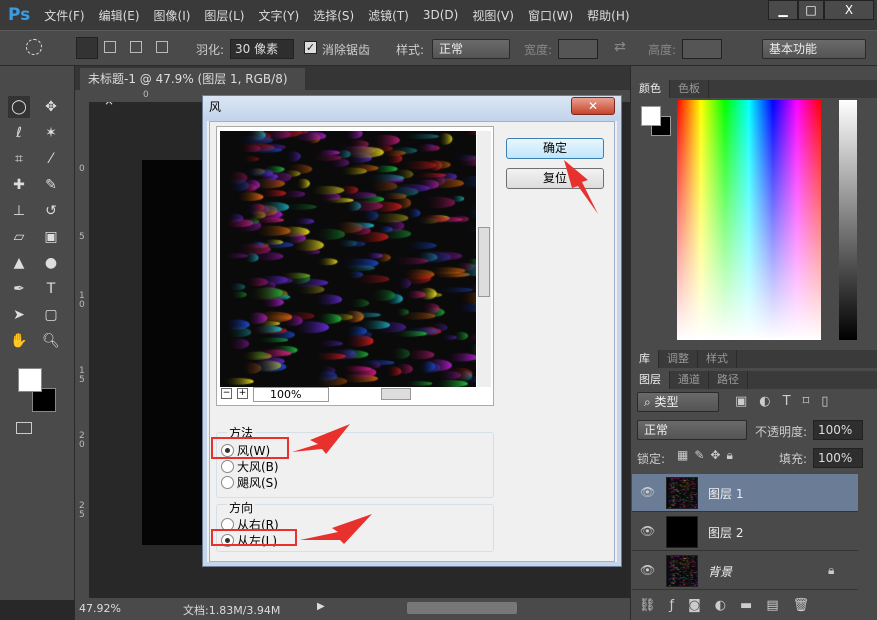  What do you see at coordinates (814, 49) in the screenshot?
I see `workspace-select: 基本功能` at bounding box center [814, 49].